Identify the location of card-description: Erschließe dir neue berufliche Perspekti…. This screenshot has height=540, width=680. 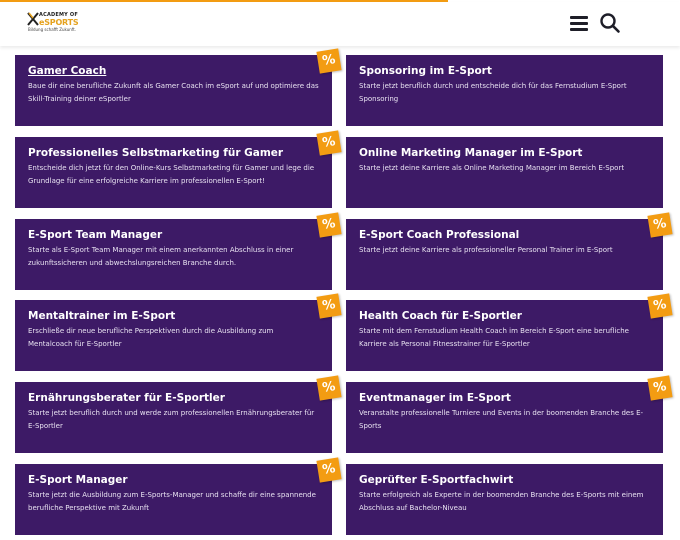
(151, 337).